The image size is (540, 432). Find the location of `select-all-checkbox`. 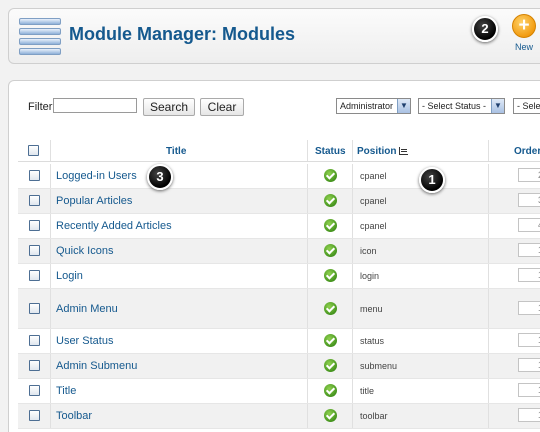

select-all-checkbox is located at coordinates (33, 150).